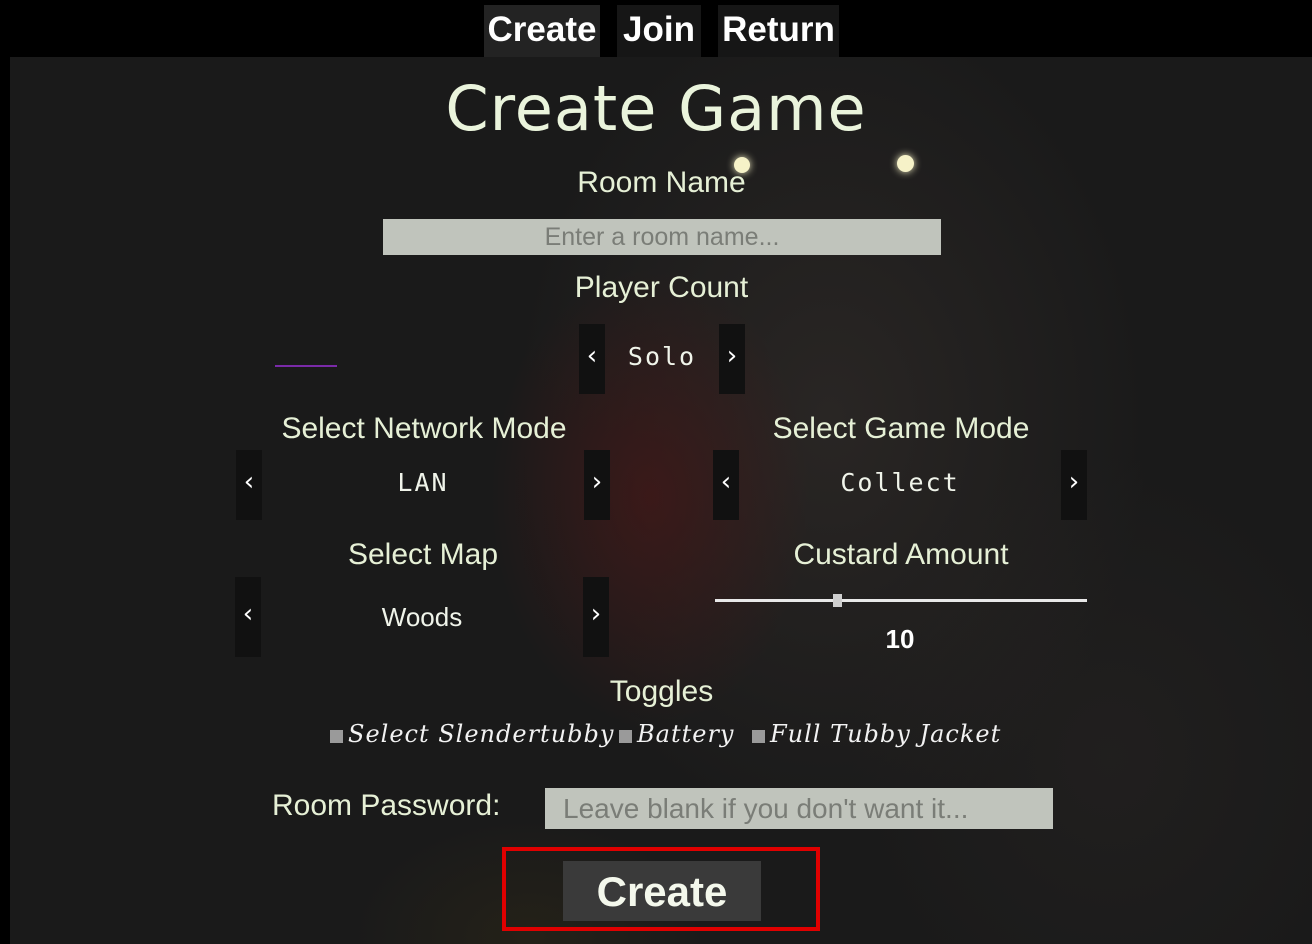  Describe the element at coordinates (661, 287) in the screenshot. I see `player-count-label: Player Count` at that location.